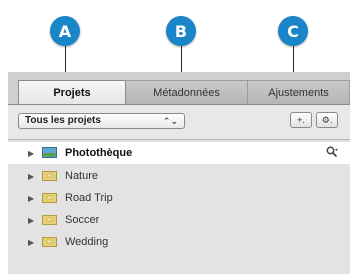  Describe the element at coordinates (63, 120) in the screenshot. I see `project-filter-label: Tous les projets` at that location.